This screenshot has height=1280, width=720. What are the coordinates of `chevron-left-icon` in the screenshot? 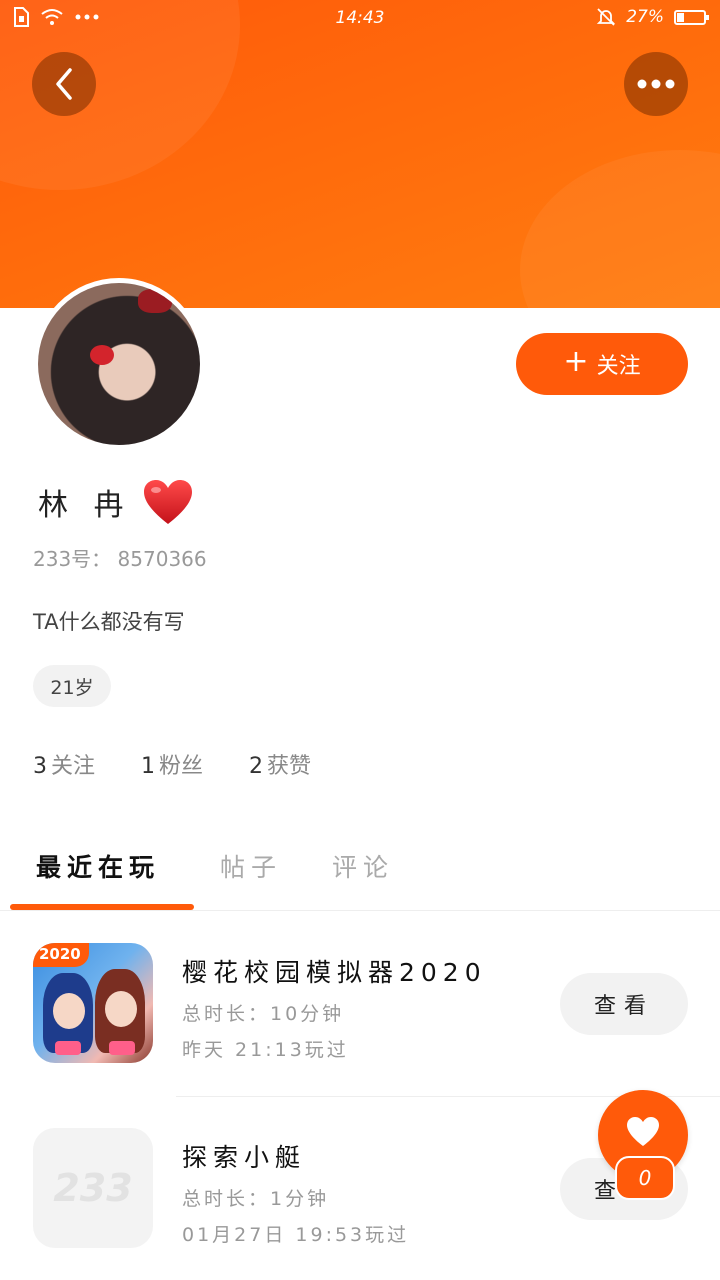 It's located at (64, 84).